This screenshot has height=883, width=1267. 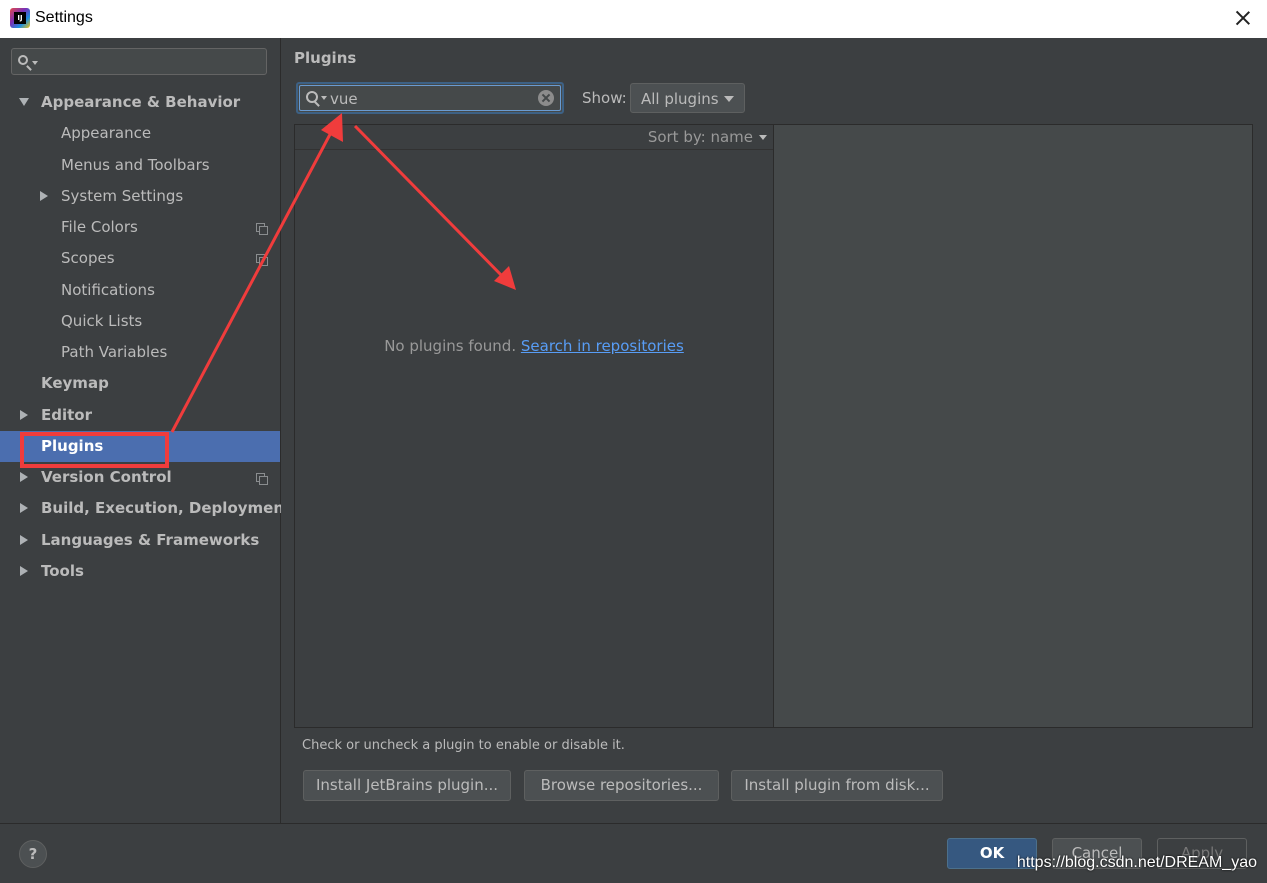 I want to click on annotation-arrows, so click(x=343, y=273).